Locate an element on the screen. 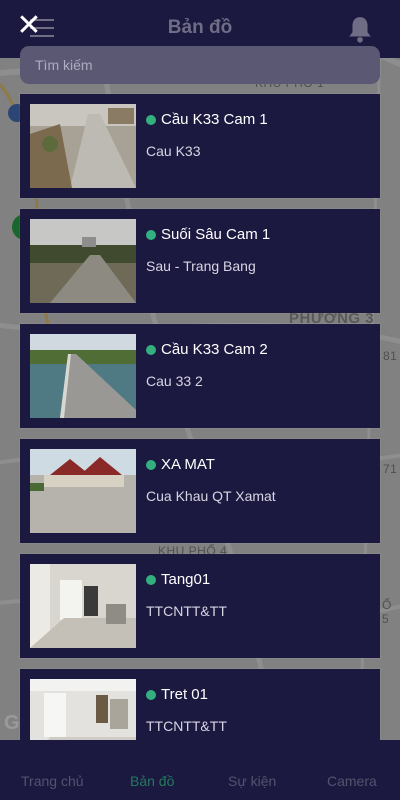 This screenshot has height=800, width=400. camera-card: Suối Sâu Cam 1 Sau - Trang Bang is located at coordinates (200, 261).